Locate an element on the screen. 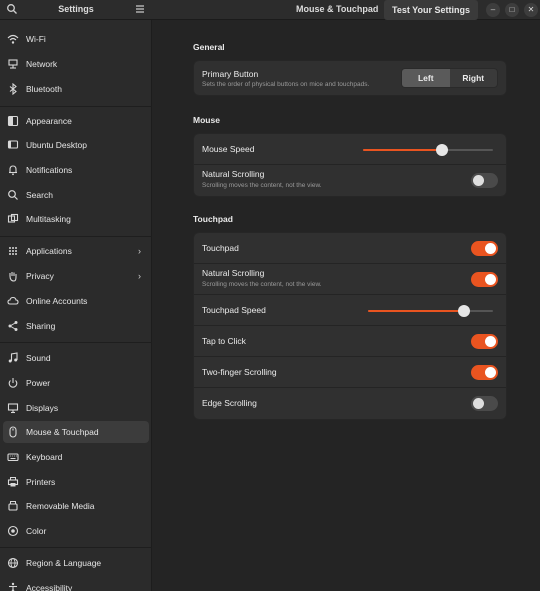  sidebar-item-label: Privacy is located at coordinates (40, 276).